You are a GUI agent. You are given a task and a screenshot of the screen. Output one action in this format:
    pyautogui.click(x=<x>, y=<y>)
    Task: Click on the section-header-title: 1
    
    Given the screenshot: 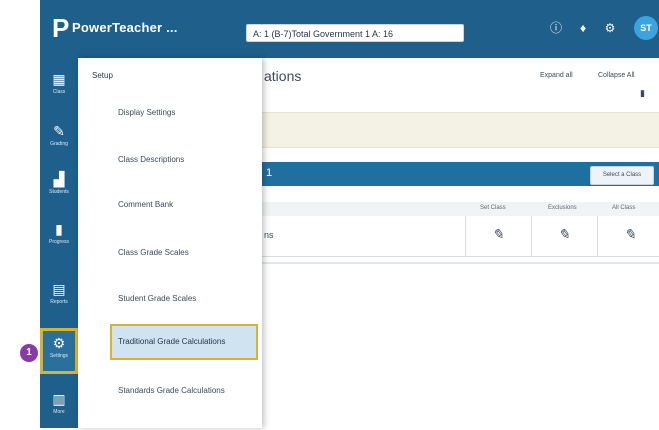 What is the action you would take?
    pyautogui.click(x=269, y=173)
    